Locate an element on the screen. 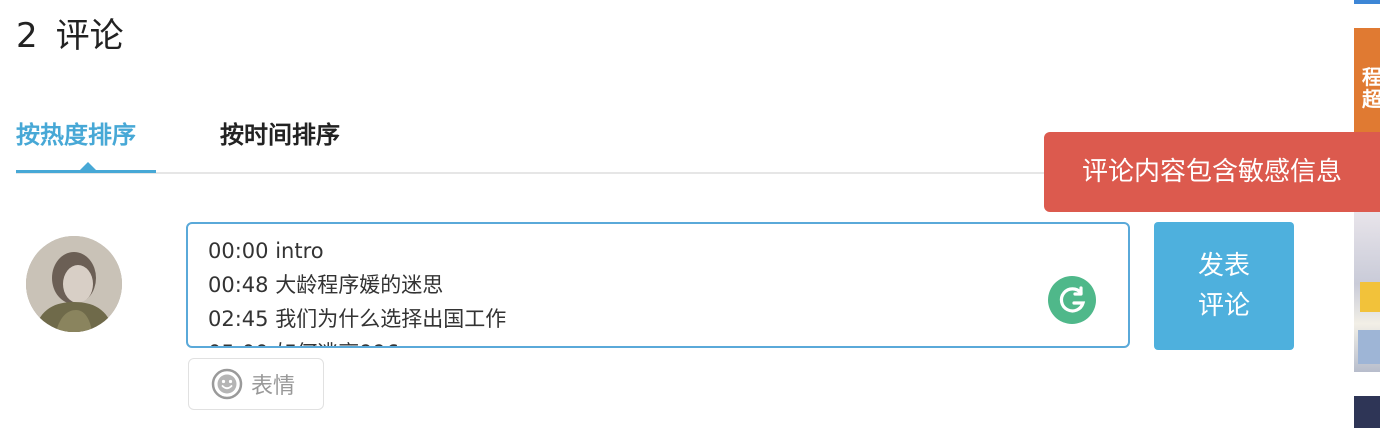  sidebar-ad-text: 超 is located at coordinates (1371, 99).